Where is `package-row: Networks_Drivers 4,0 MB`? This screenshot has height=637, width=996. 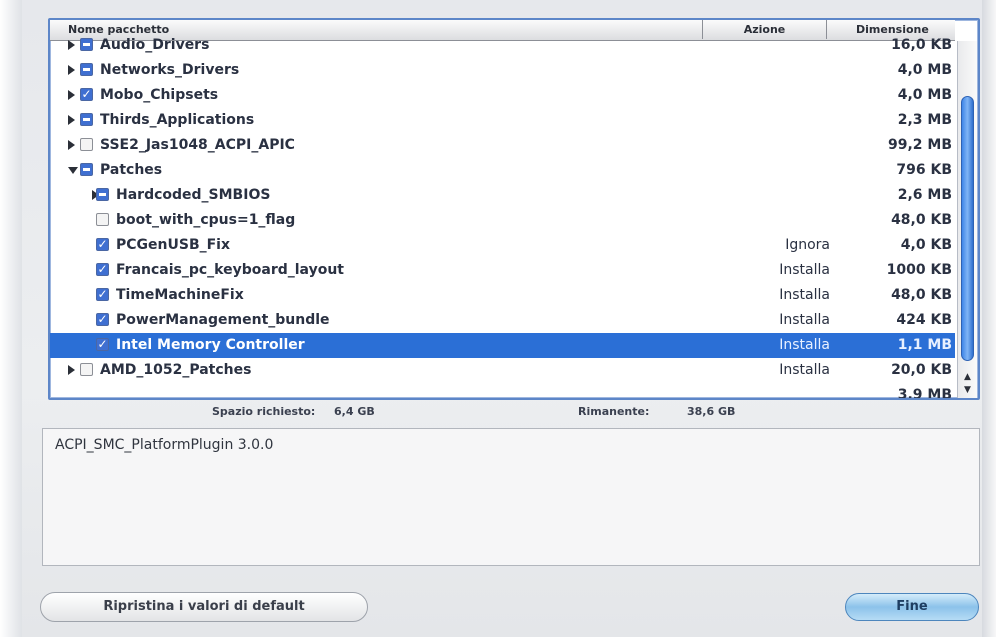 package-row: Networks_Drivers 4,0 MB is located at coordinates (502, 70).